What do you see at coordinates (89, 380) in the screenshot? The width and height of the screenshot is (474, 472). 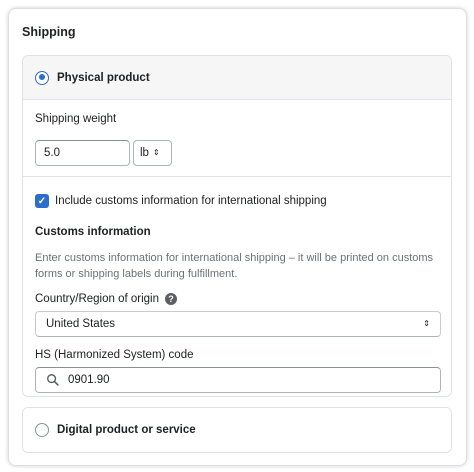 I see `hs-code-value: 0901.90` at bounding box center [89, 380].